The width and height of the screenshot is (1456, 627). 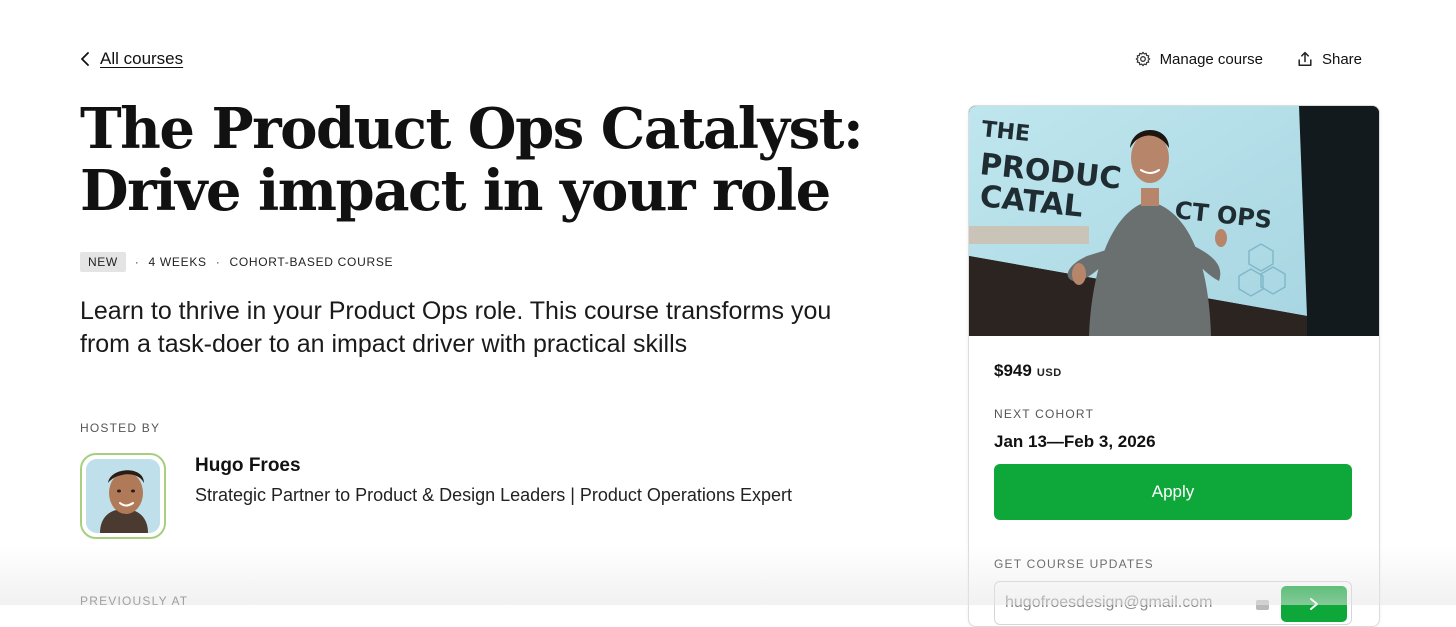 I want to click on course-title-line-1: The Product Ops Catalyst:, so click(x=472, y=129).